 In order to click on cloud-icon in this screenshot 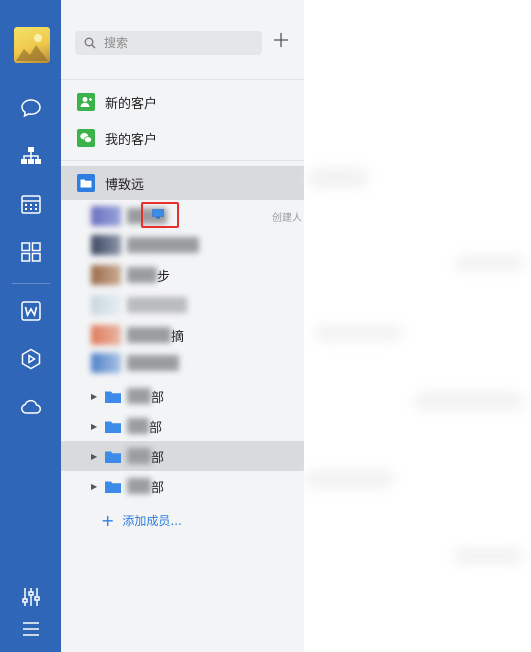, I will do `click(31, 407)`.